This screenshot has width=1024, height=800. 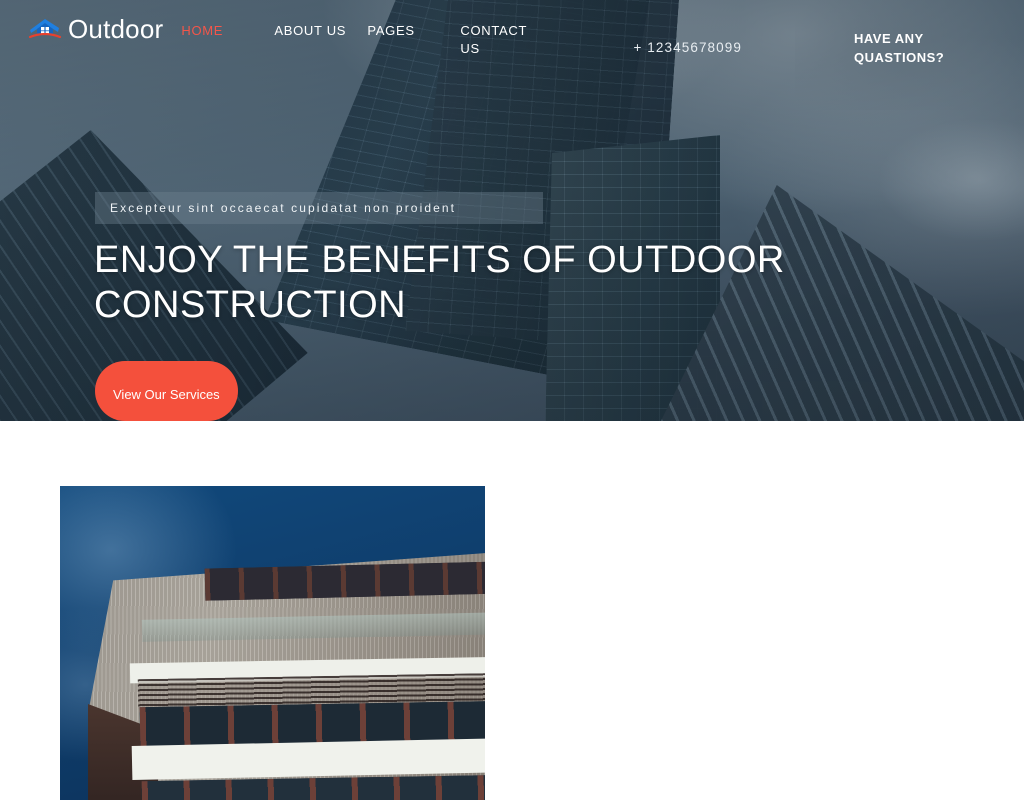 I want to click on nav-item-pages: PAGES, so click(x=404, y=31).